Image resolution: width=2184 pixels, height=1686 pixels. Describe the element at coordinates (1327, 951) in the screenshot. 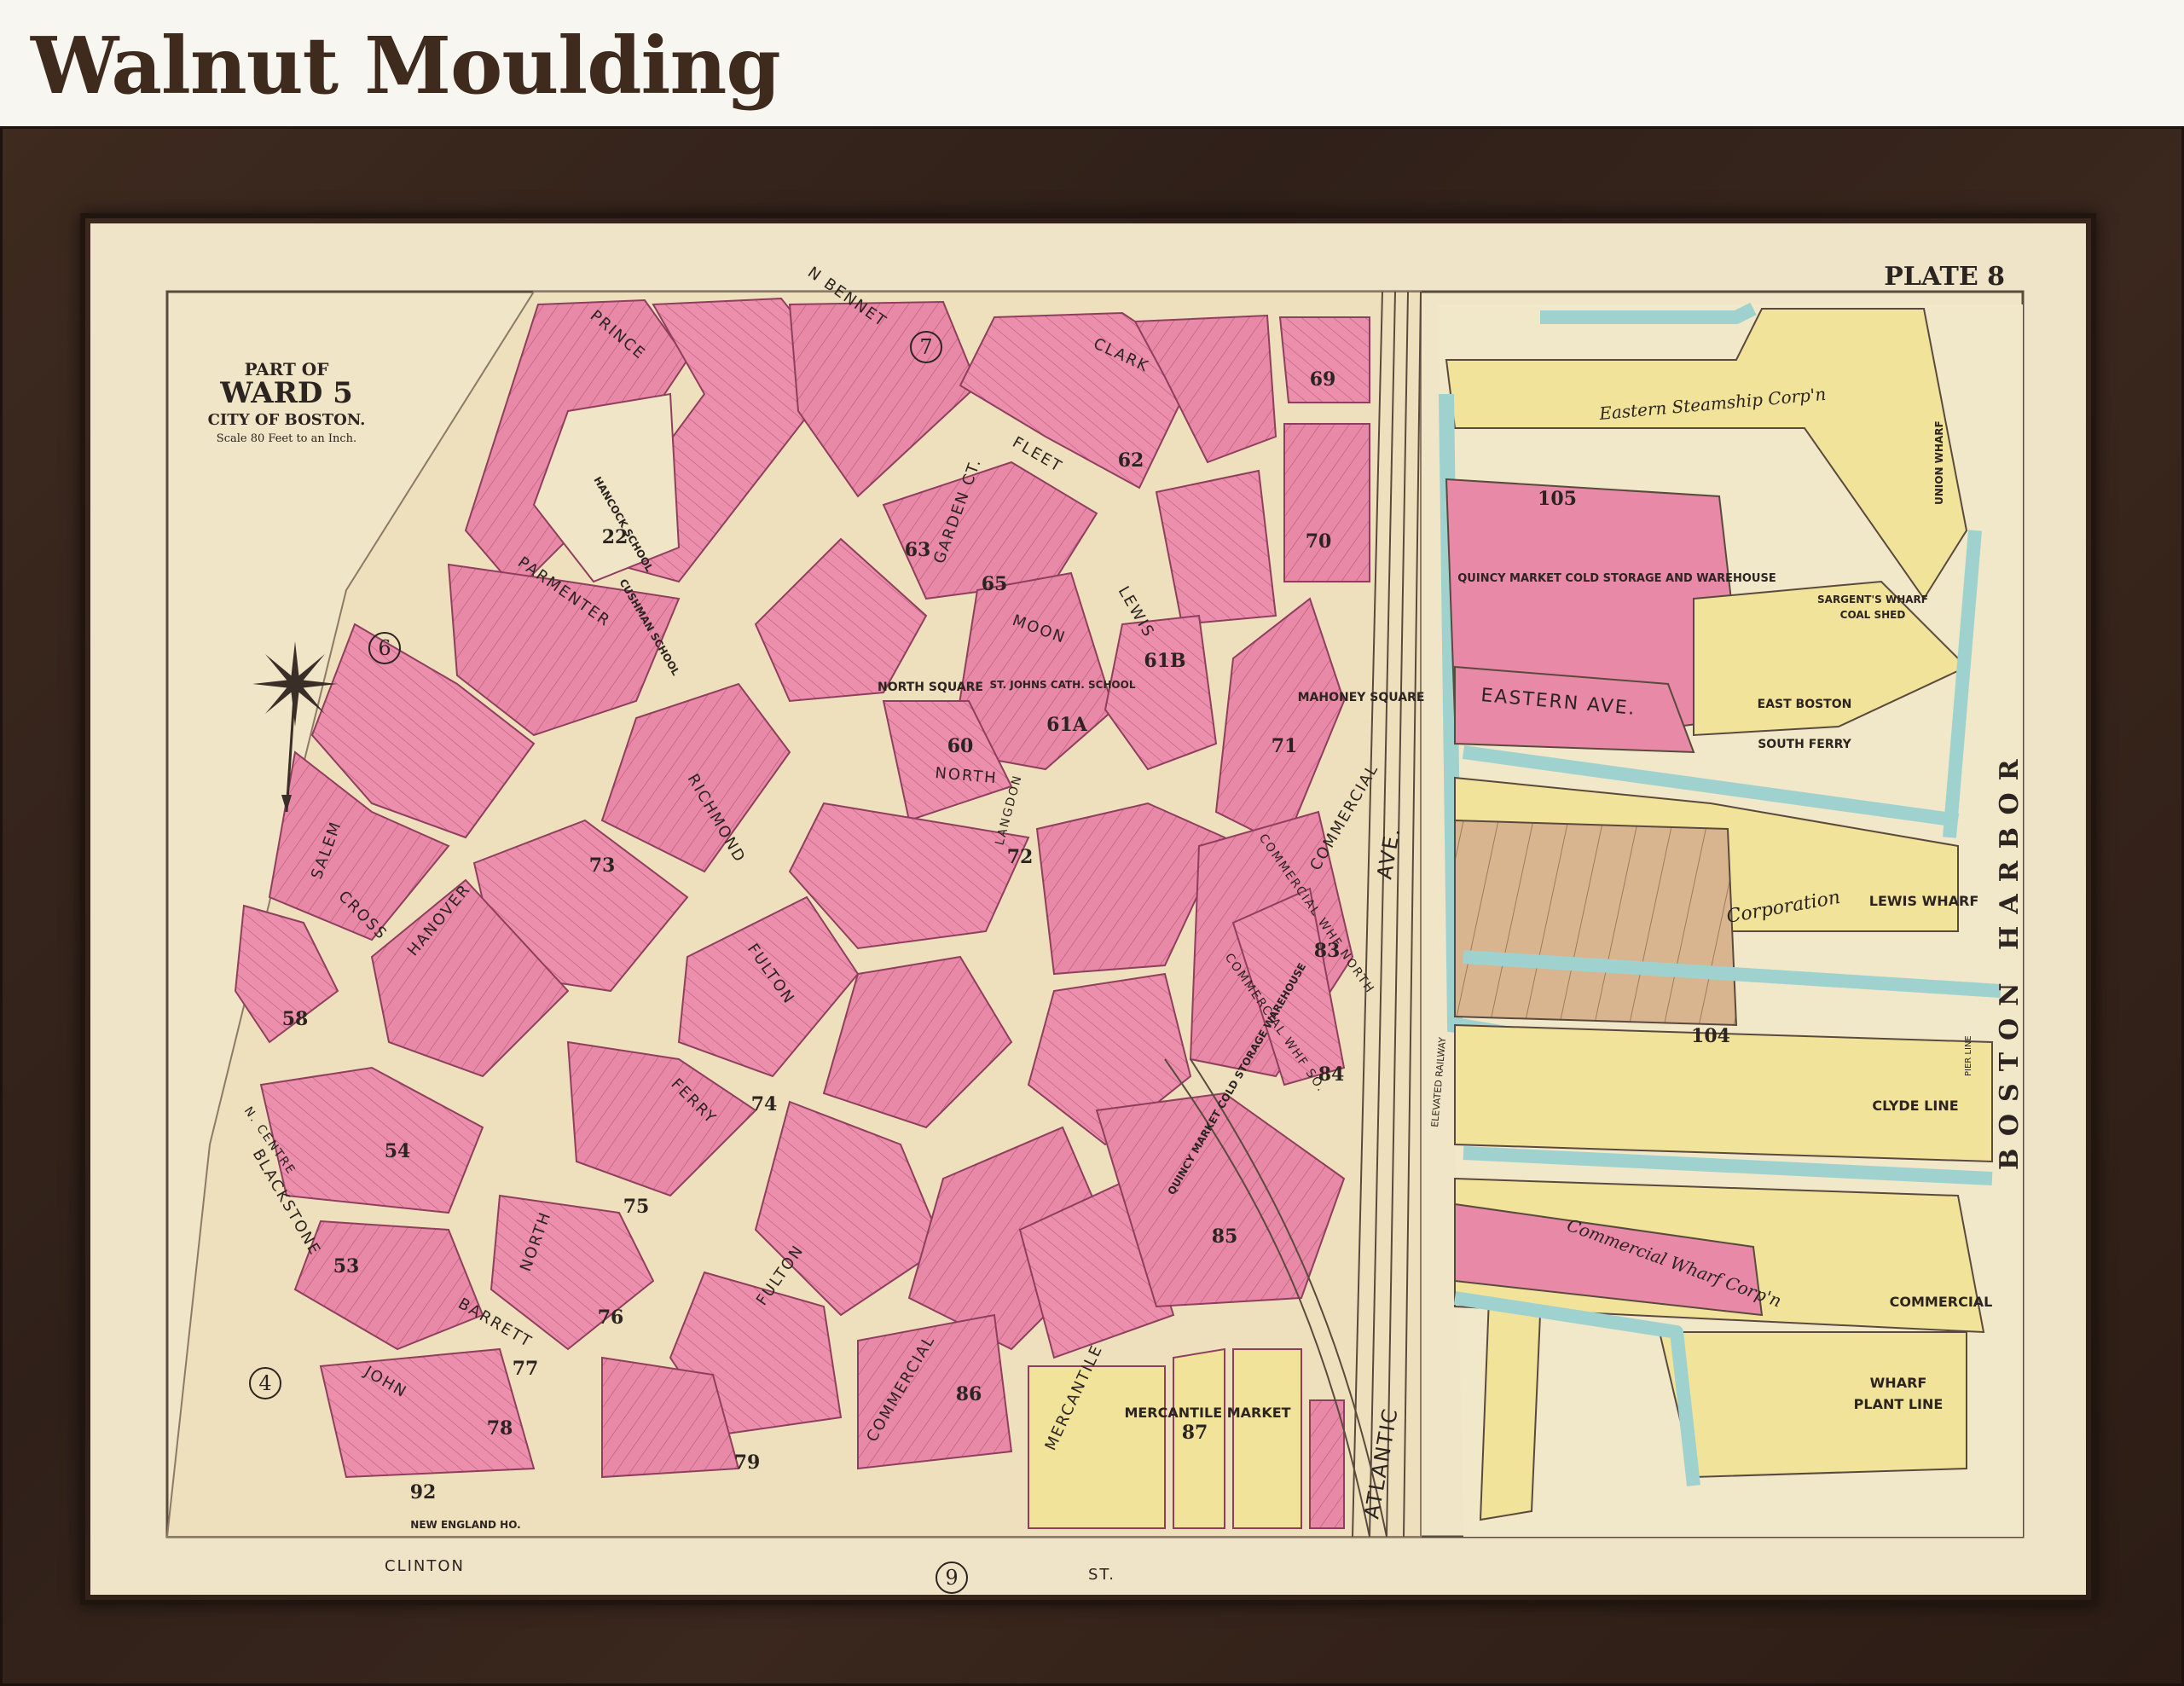

I see `lot-number: 83` at that location.